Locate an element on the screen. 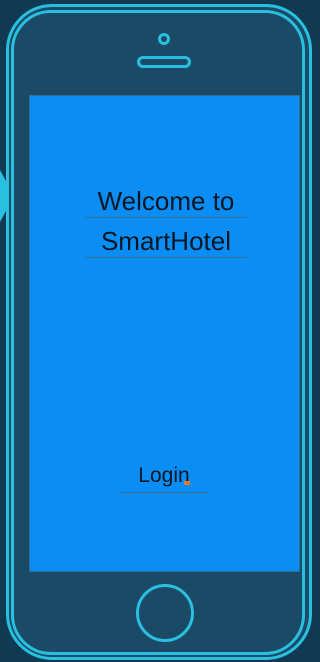 The width and height of the screenshot is (320, 662). home-button is located at coordinates (165, 613).